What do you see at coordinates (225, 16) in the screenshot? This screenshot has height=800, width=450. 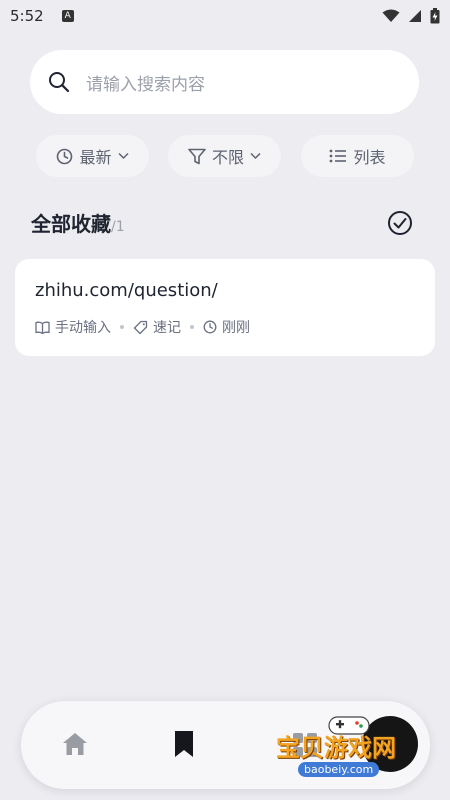 I see `status-bar: 5:52 A` at bounding box center [225, 16].